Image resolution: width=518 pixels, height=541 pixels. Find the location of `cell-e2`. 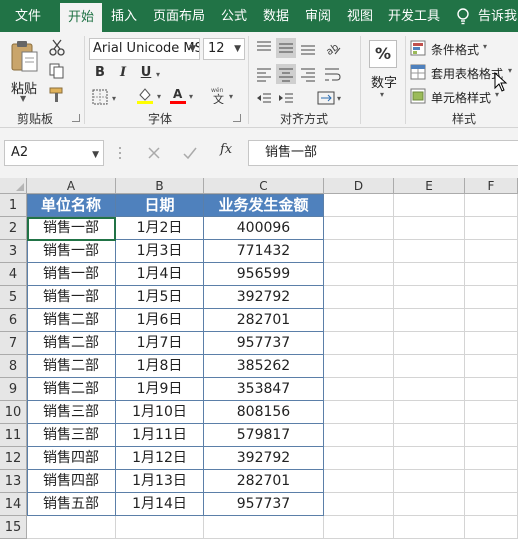

cell-e2 is located at coordinates (429, 228).